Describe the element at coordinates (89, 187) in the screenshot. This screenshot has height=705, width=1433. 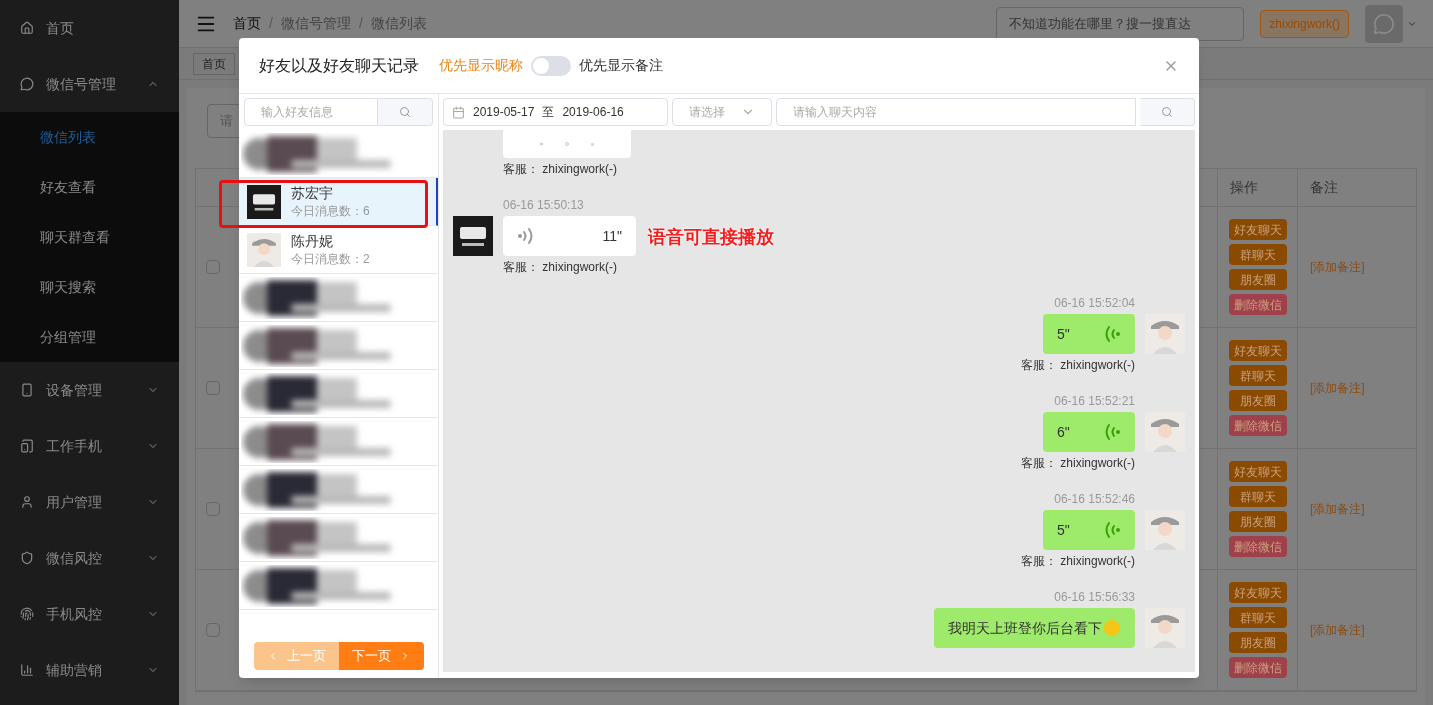
I see `submenu-item: 好友查看` at that location.